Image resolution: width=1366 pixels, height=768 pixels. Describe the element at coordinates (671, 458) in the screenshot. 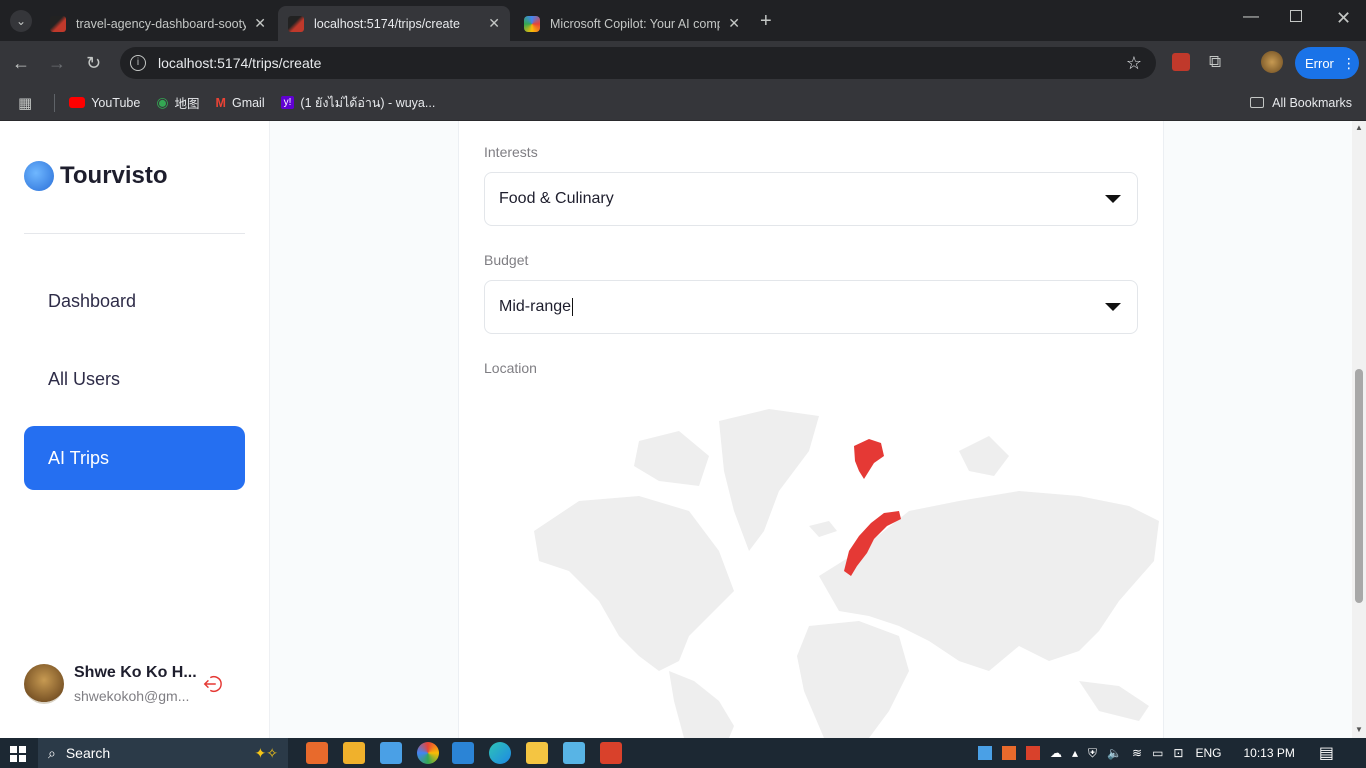

I see `map-arctic-islands` at that location.